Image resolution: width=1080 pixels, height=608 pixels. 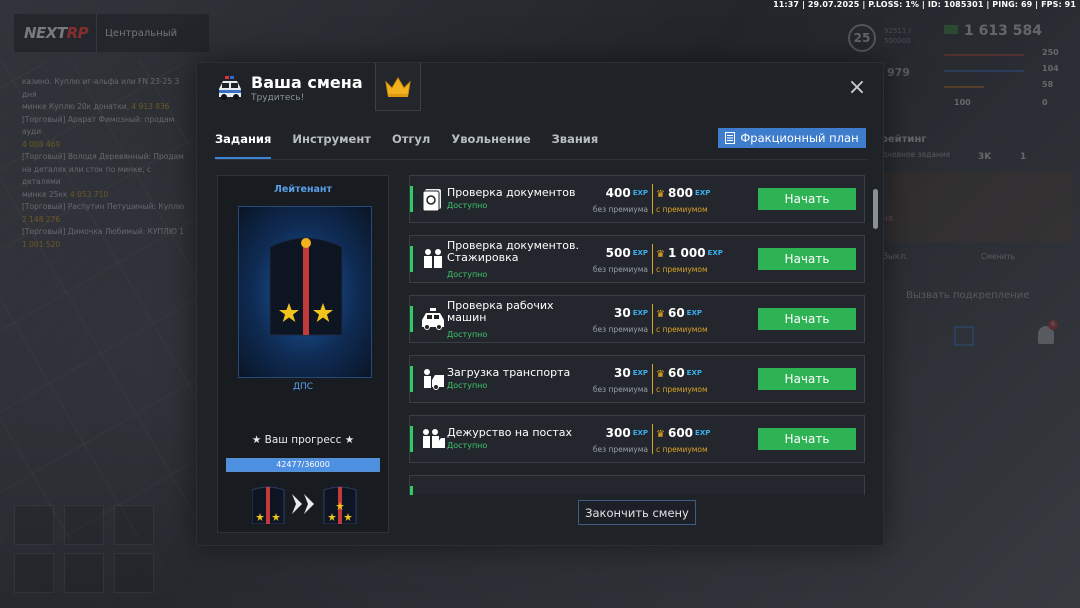 What do you see at coordinates (683, 193) in the screenshot?
I see `task-reward-premium: ♛ 800 EXP` at bounding box center [683, 193].